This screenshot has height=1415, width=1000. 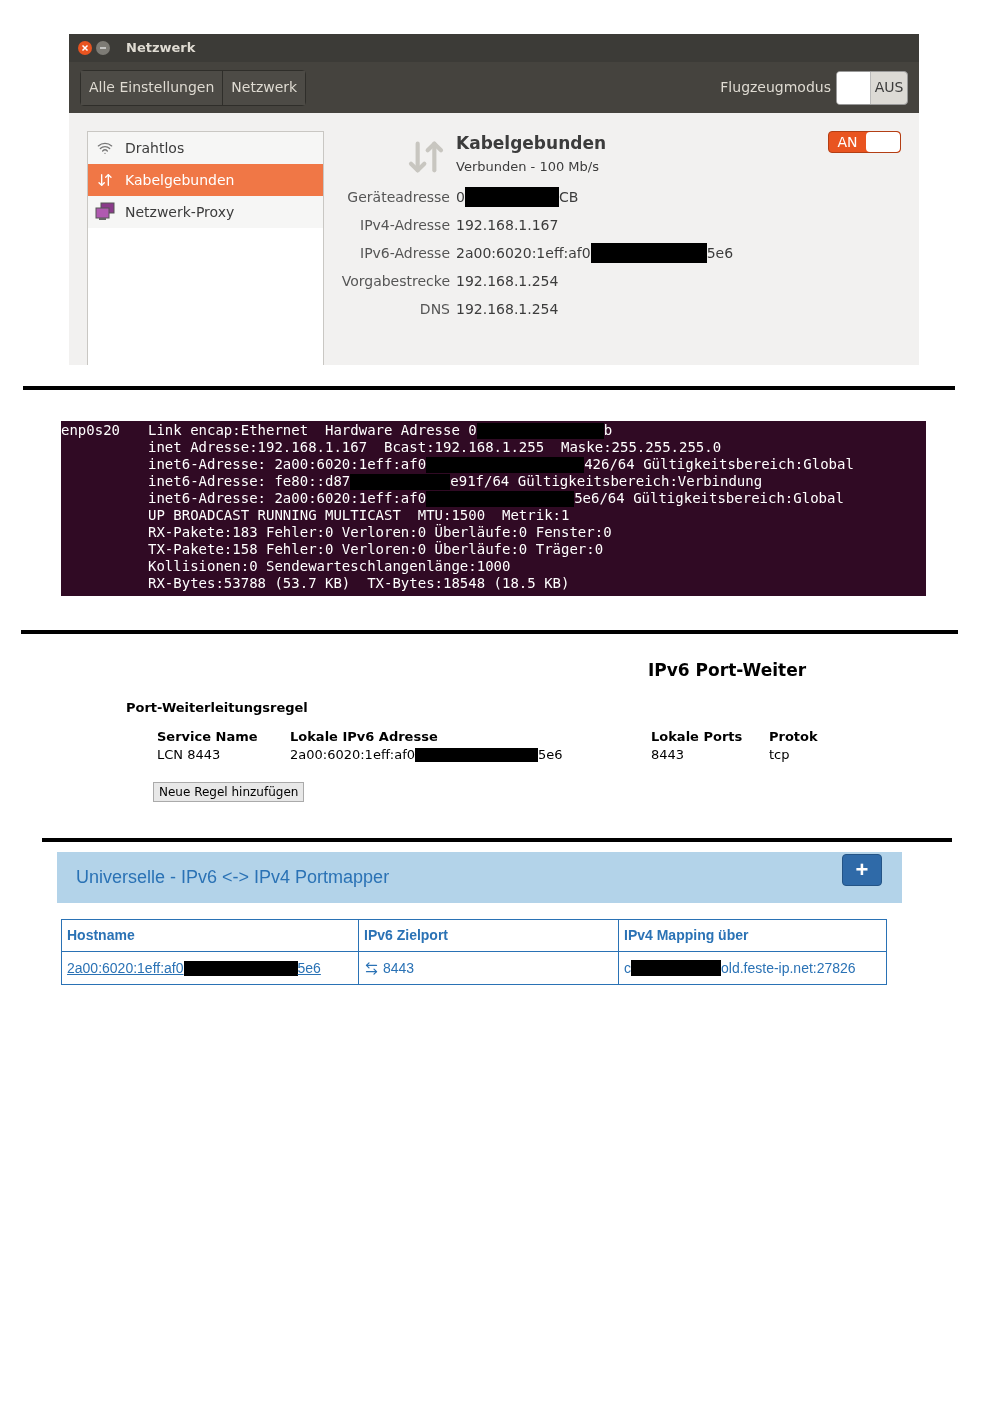 I want to click on table-cell: tcp, so click(x=779, y=755).